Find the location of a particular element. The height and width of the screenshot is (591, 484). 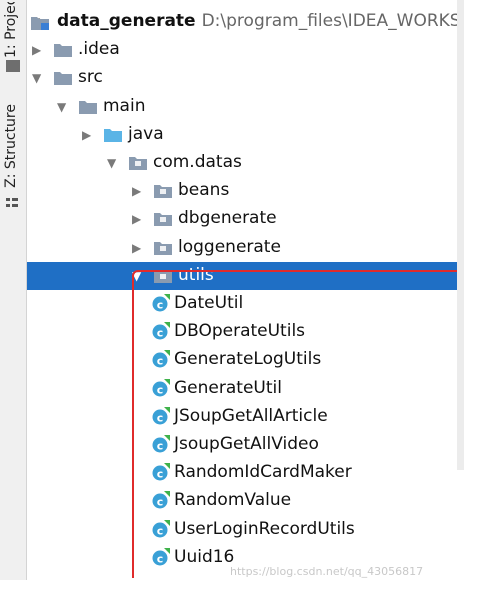

tree-node-label: .idea is located at coordinates (99, 49).